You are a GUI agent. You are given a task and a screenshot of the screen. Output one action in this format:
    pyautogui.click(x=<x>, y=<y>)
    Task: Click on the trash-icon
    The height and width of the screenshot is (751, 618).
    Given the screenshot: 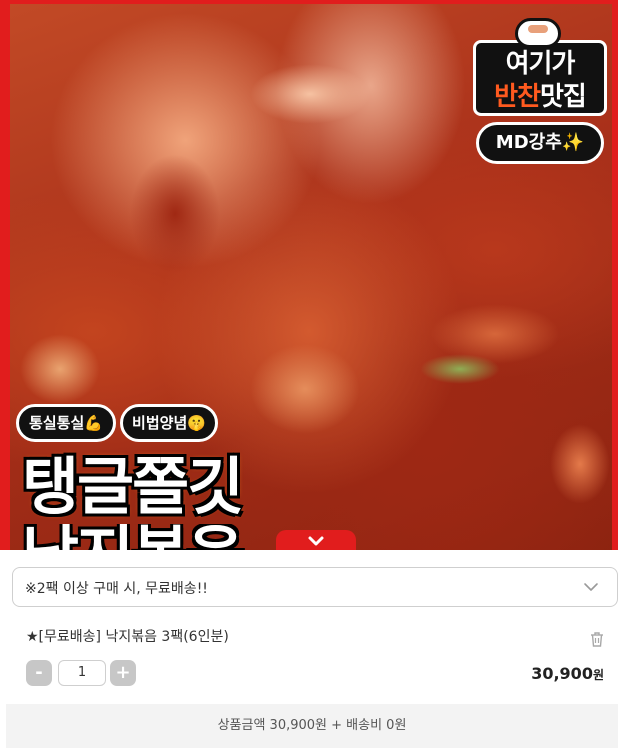 What is the action you would take?
    pyautogui.click(x=597, y=639)
    